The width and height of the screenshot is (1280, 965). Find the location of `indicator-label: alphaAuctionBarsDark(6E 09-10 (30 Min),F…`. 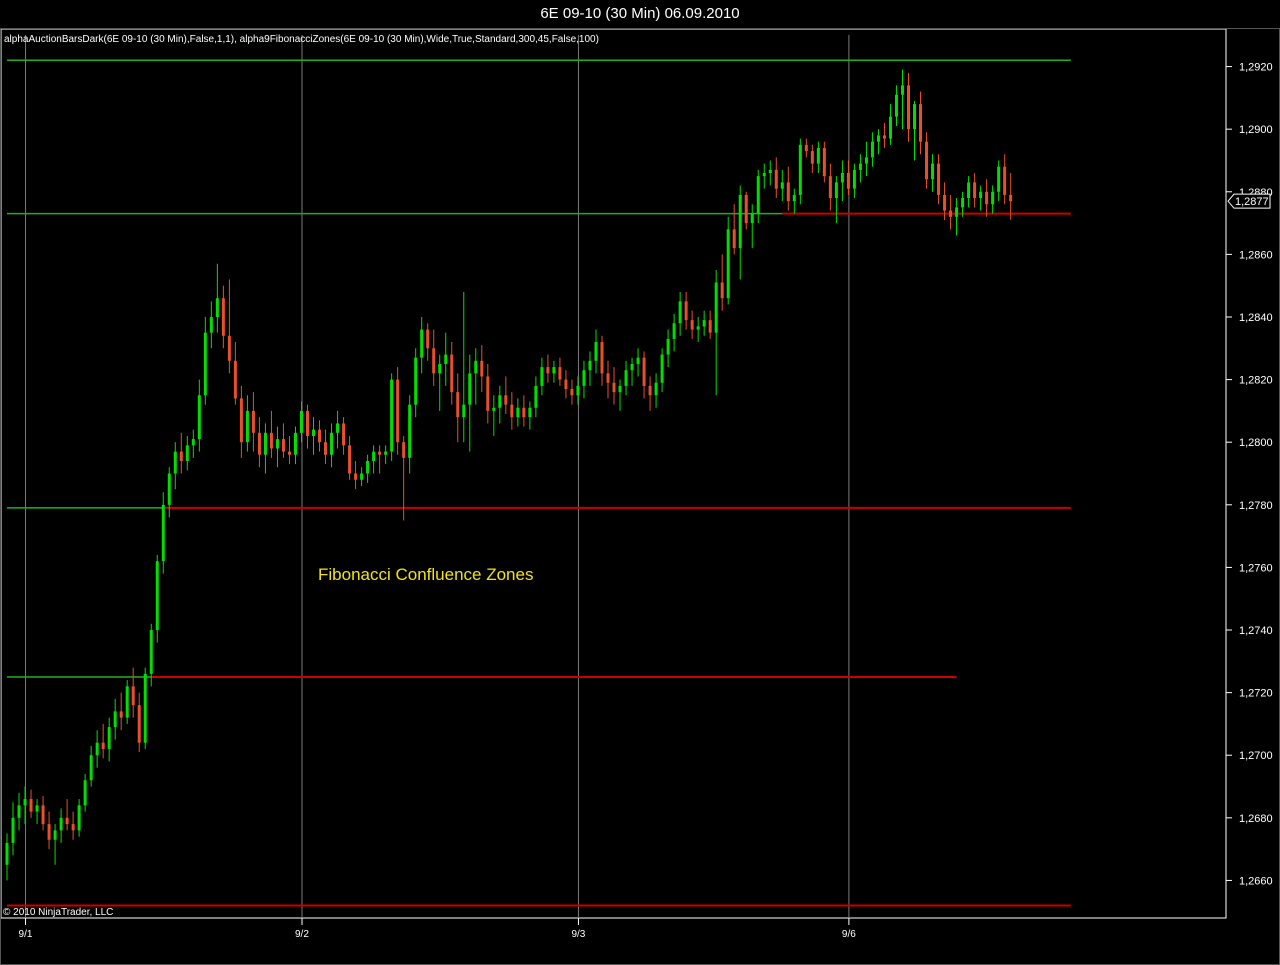

indicator-label: alphaAuctionBarsDark(6E 09-10 (30 Min),F… is located at coordinates (301, 39).